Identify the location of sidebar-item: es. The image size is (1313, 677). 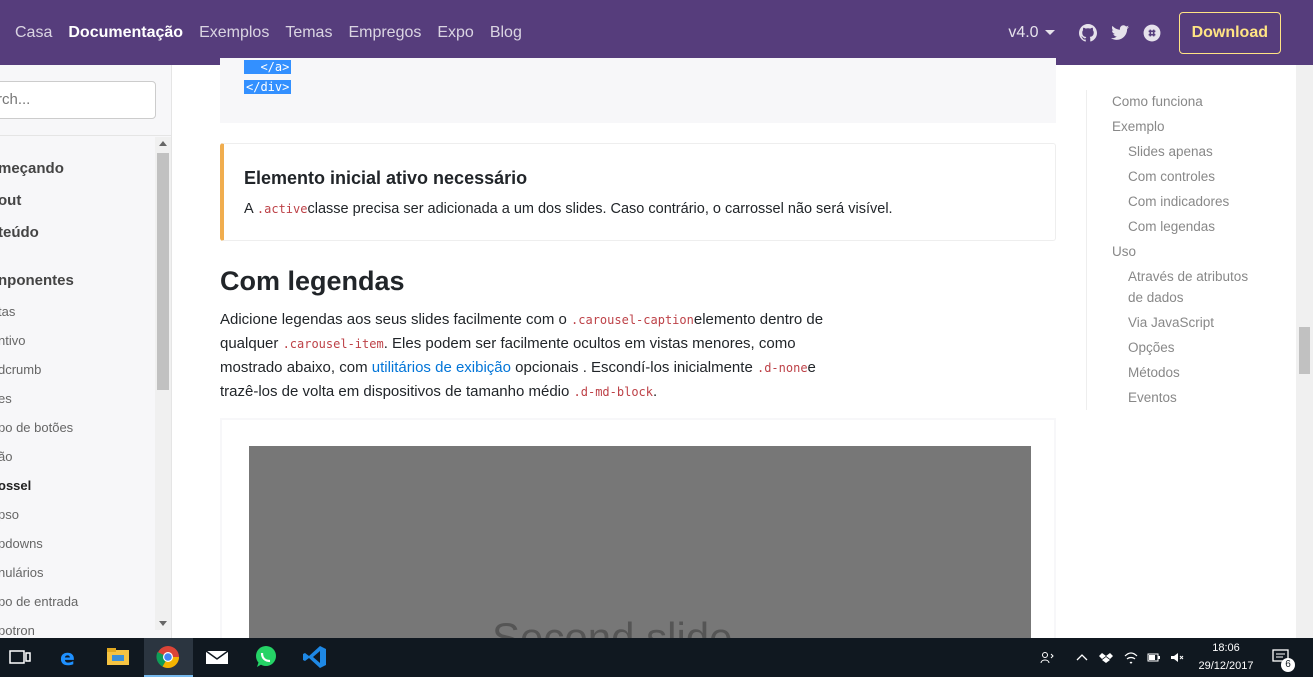
(6, 398).